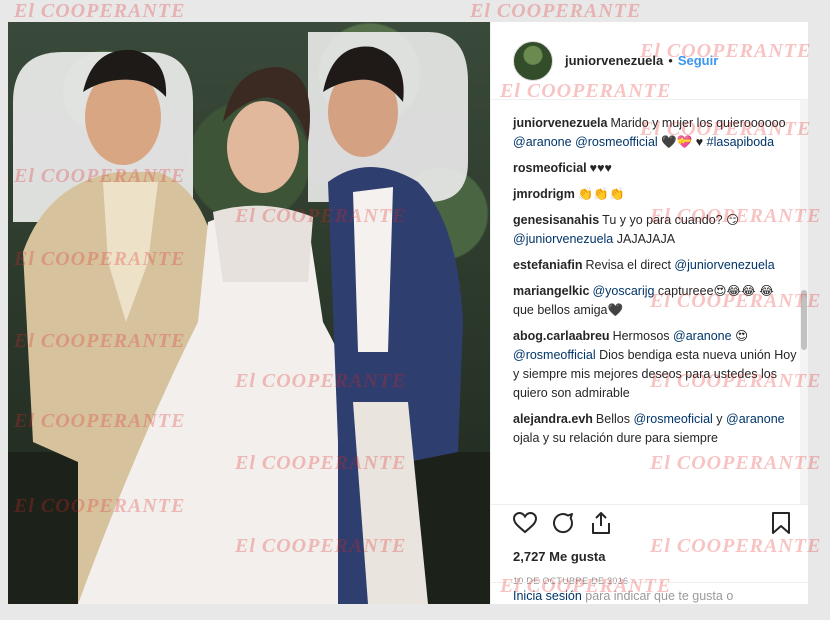 The image size is (830, 620). I want to click on comment-username: jmrodrigm, so click(544, 194).